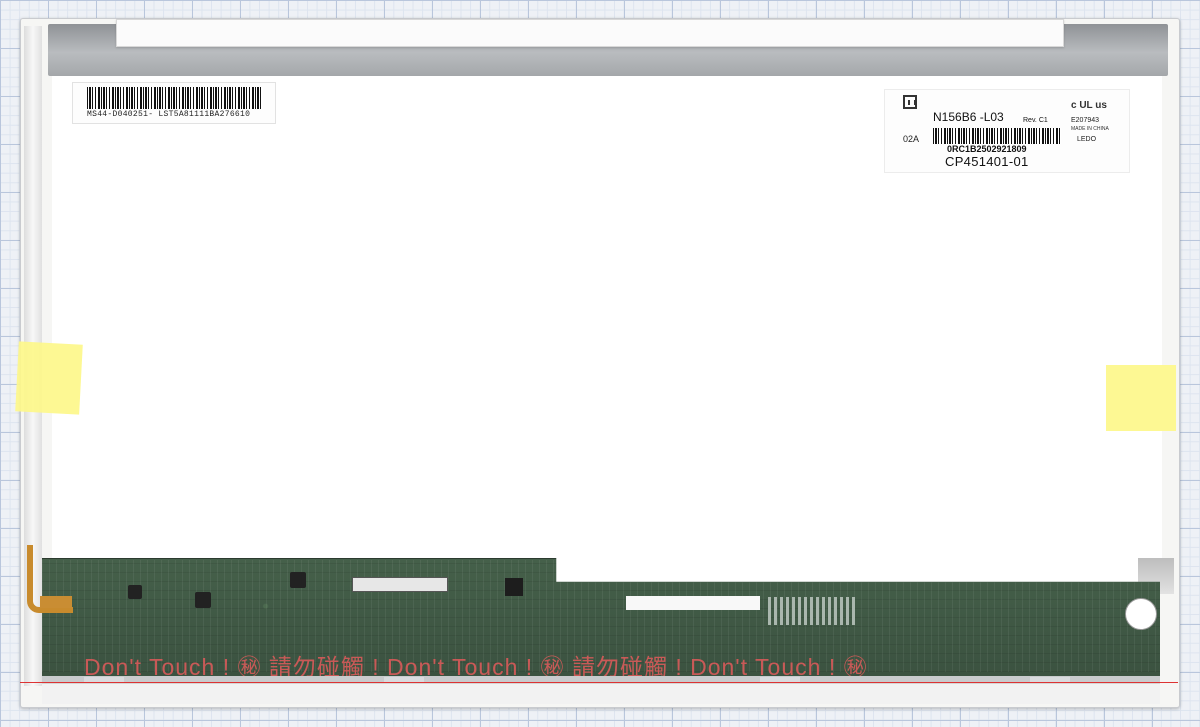  I want to click on yellow-tape-left, so click(49, 378).